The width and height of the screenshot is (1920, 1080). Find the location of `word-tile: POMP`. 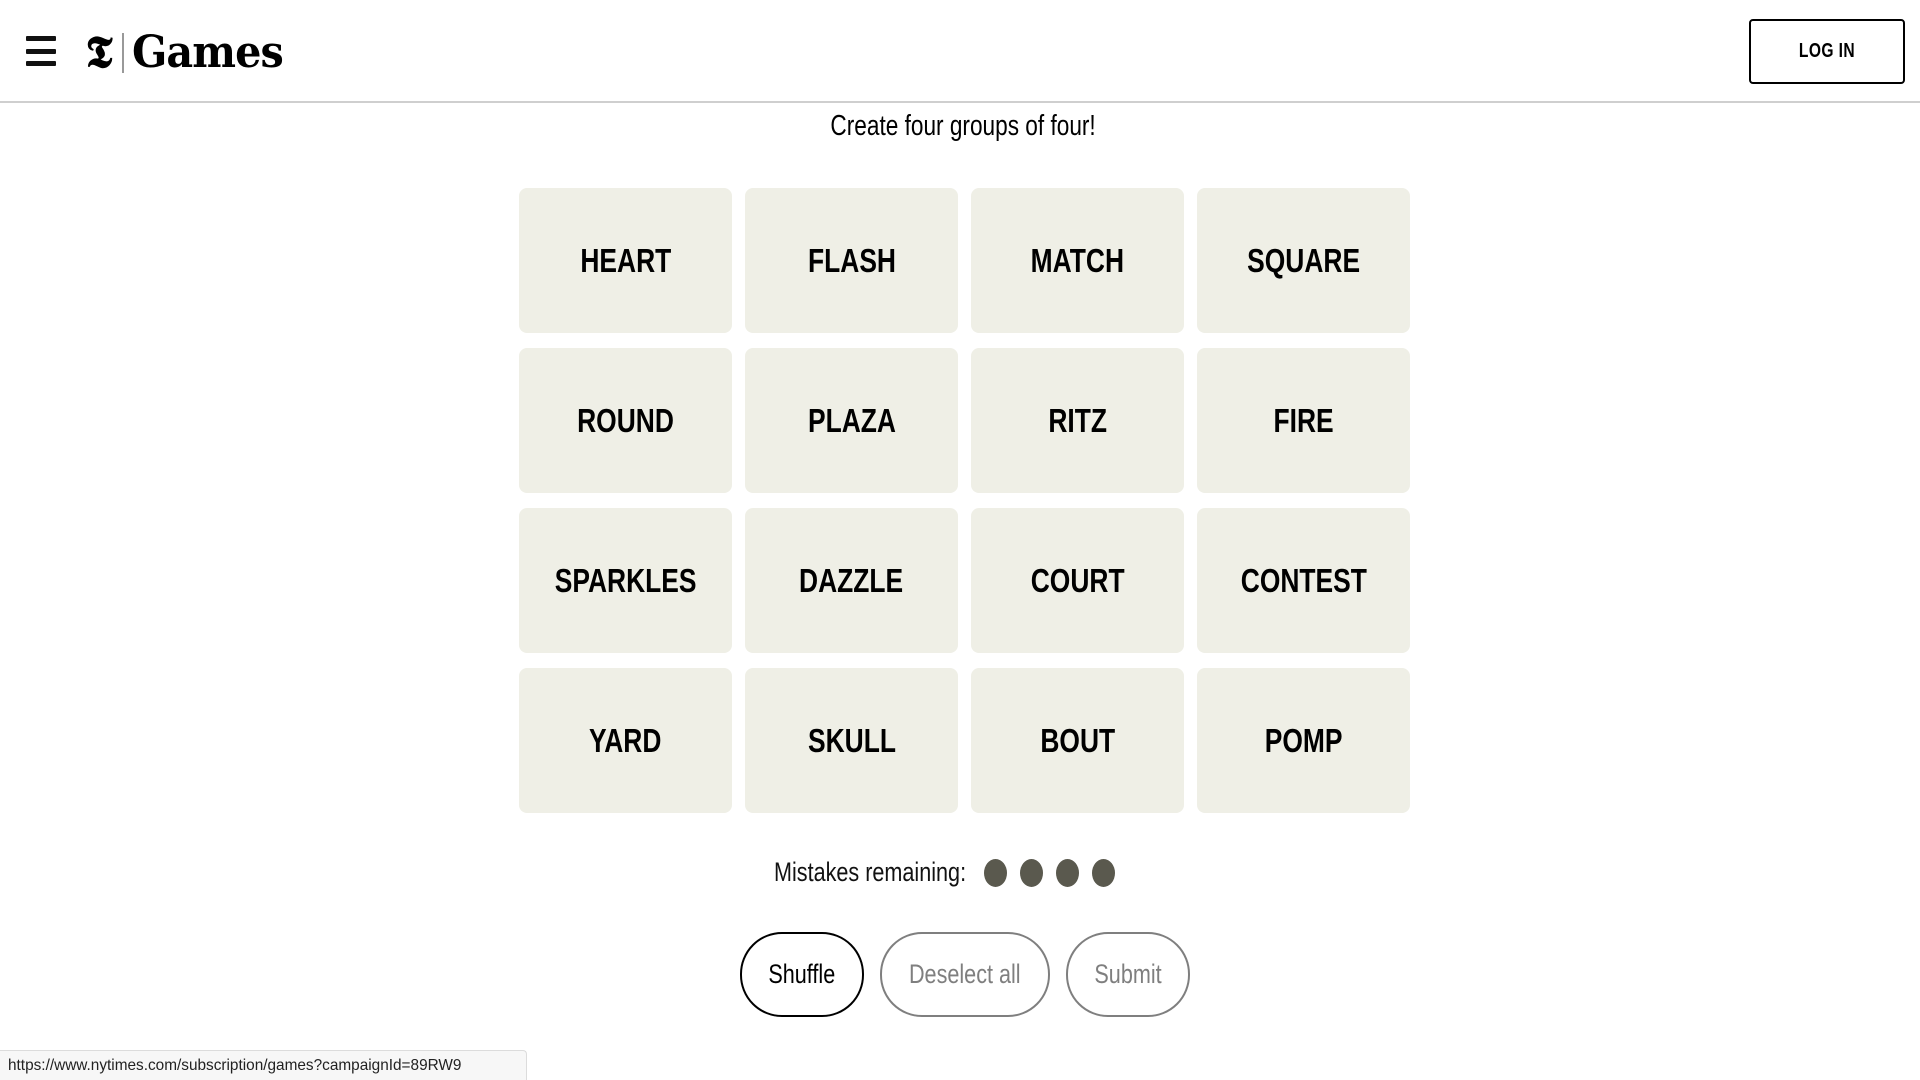

word-tile: POMP is located at coordinates (1303, 740).